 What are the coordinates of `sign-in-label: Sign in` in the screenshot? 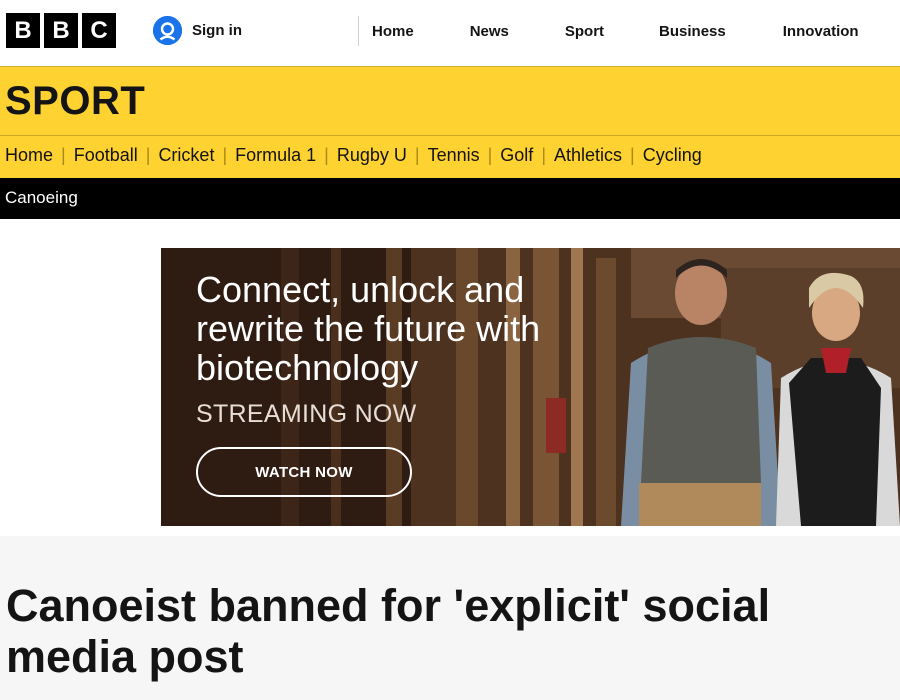 It's located at (217, 30).